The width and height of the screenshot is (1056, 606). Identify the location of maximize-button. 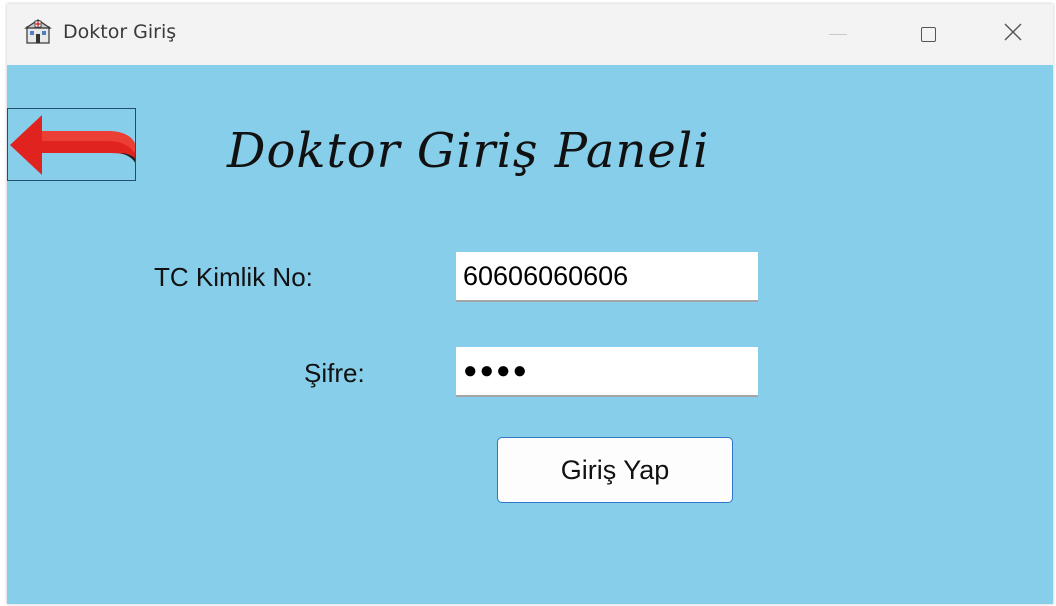
(928, 34).